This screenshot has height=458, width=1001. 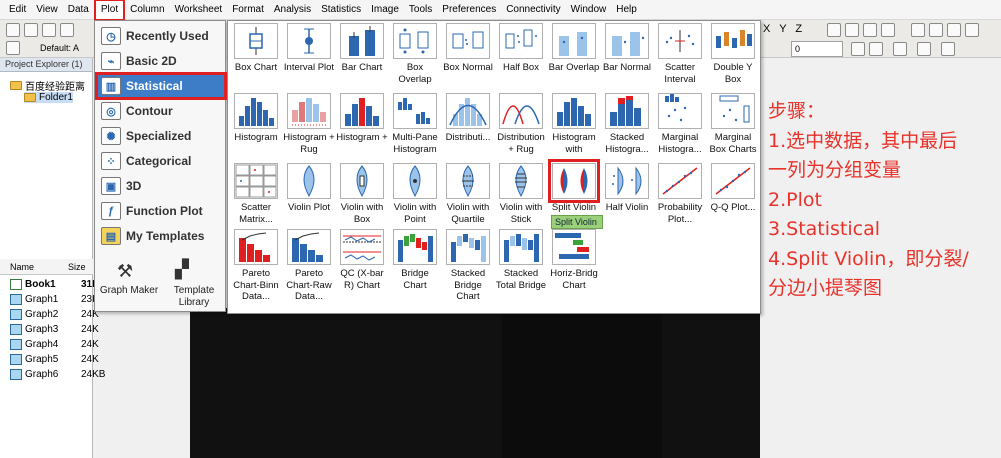 What do you see at coordinates (256, 48) in the screenshot?
I see `gallery-box-chart: Box Chart` at bounding box center [256, 48].